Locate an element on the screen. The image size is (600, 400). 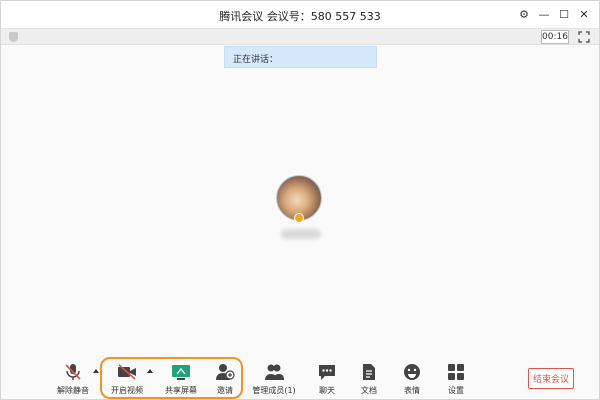
participant-tile is located at coordinates (299, 199).